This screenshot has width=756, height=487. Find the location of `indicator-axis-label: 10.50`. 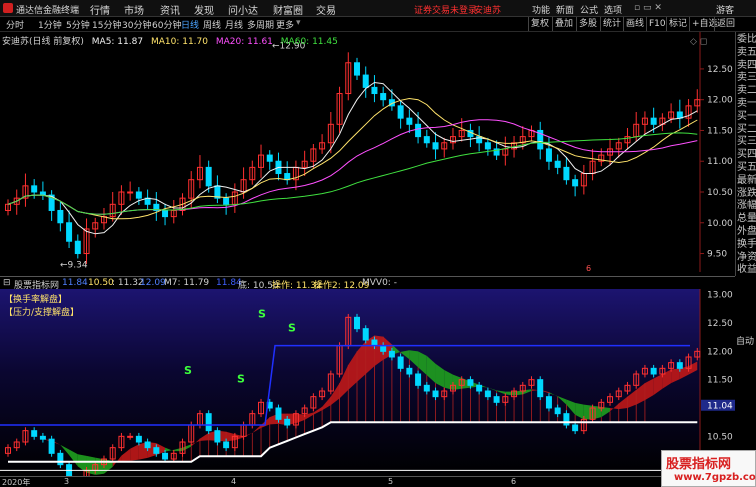

indicator-axis-label: 10.50 is located at coordinates (720, 437).